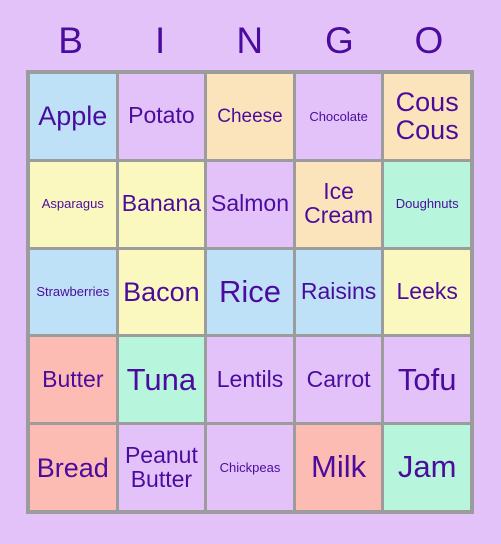 This screenshot has height=544, width=501. I want to click on bingo-cell-label: Carrot, so click(338, 378).